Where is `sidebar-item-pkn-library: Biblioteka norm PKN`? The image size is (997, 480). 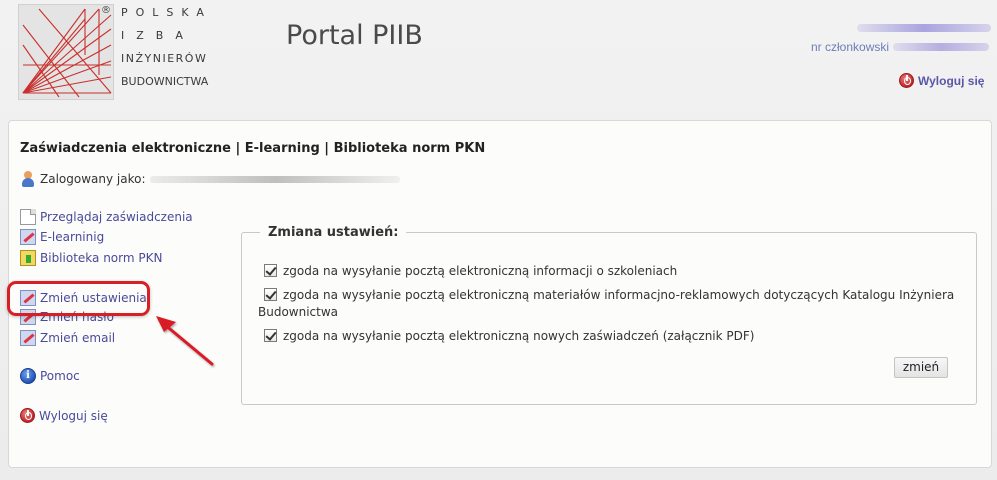
sidebar-item-pkn-library: Biblioteka norm PKN is located at coordinates (91, 258).